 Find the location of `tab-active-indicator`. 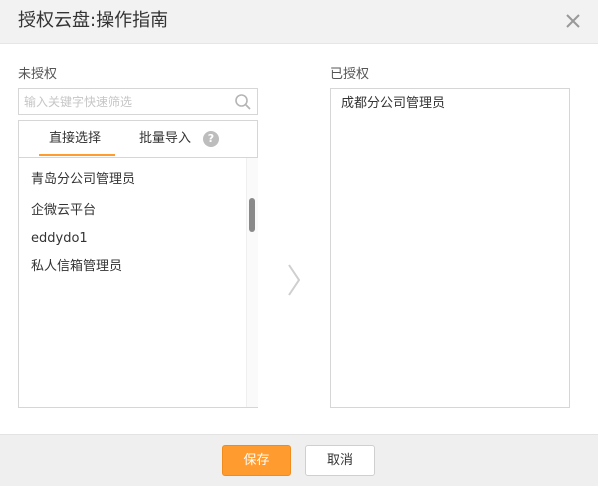

tab-active-indicator is located at coordinates (77, 155).